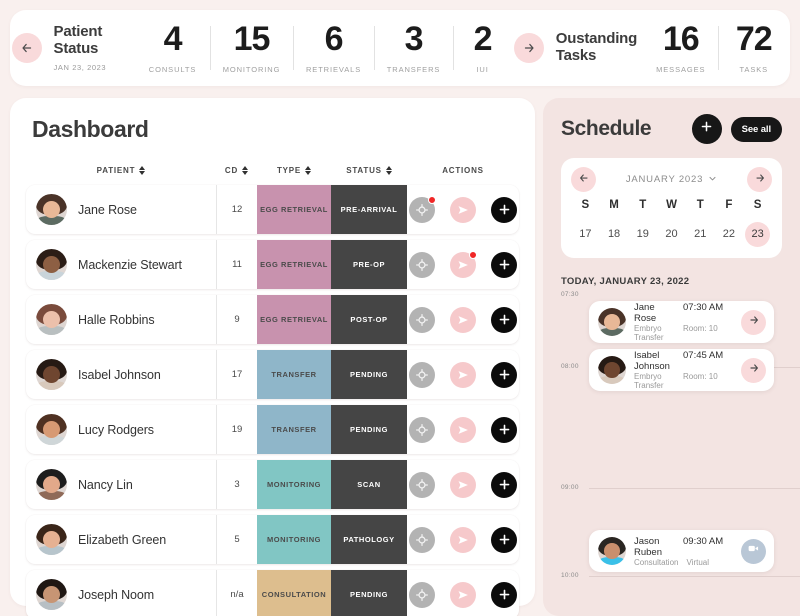 This screenshot has width=800, height=616. Describe the element at coordinates (272, 539) in the screenshot. I see `table-row: Elizabeth Green 5 MONITORING PATHOLOGY` at that location.